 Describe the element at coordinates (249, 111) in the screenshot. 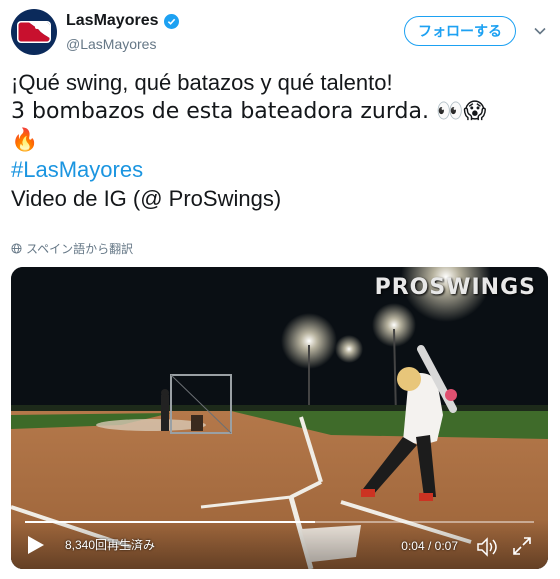

I see `tweet-line-2: 3 bombazos de esta bateadora zurda. 👀😱` at that location.